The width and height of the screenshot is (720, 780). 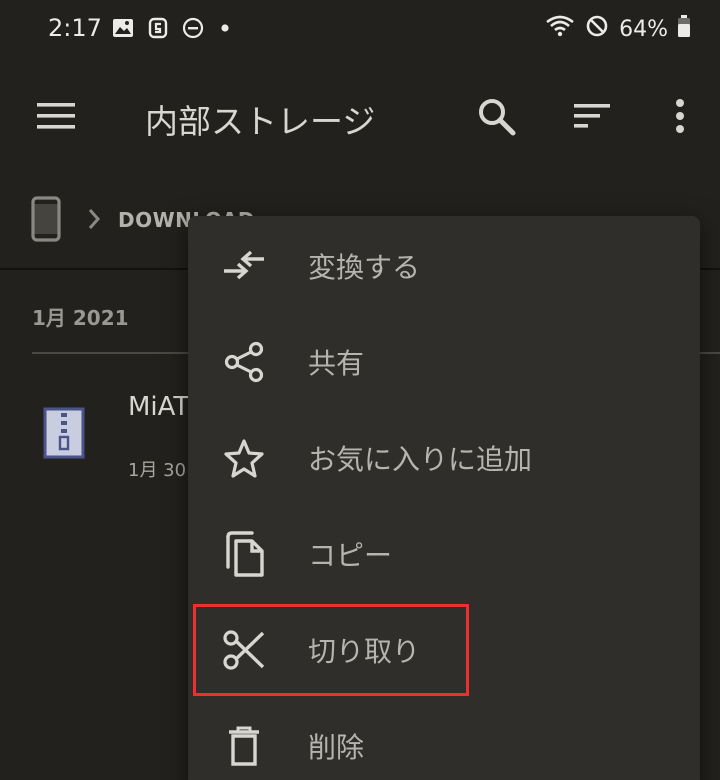 I want to click on star-icon, so click(x=244, y=458).